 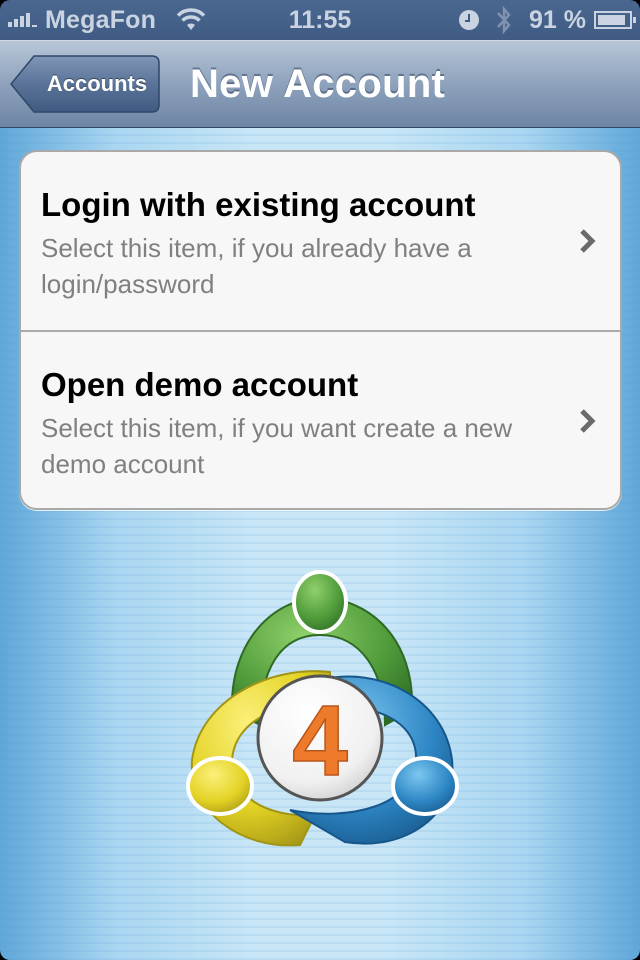 What do you see at coordinates (469, 20) in the screenshot?
I see `alarm-clock-icon` at bounding box center [469, 20].